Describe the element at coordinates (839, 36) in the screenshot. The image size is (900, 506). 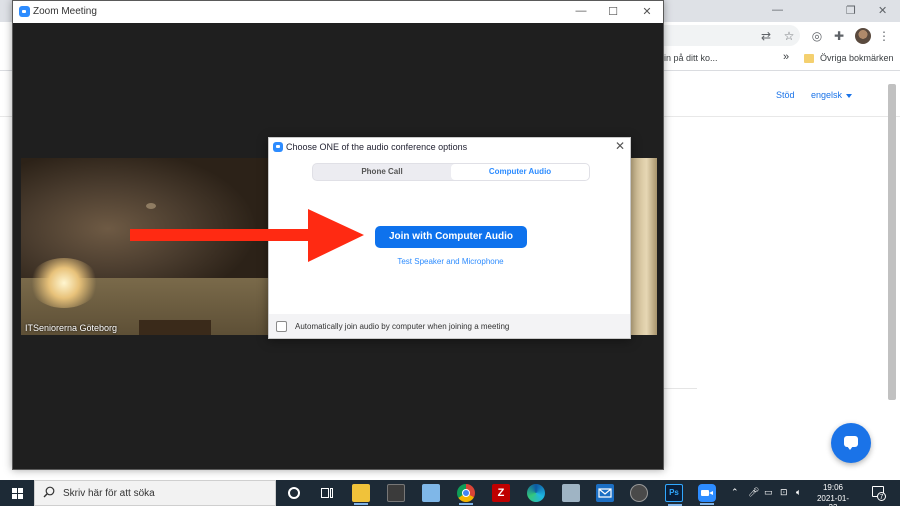
I see `extensions-puzzle-icon: ✚` at that location.